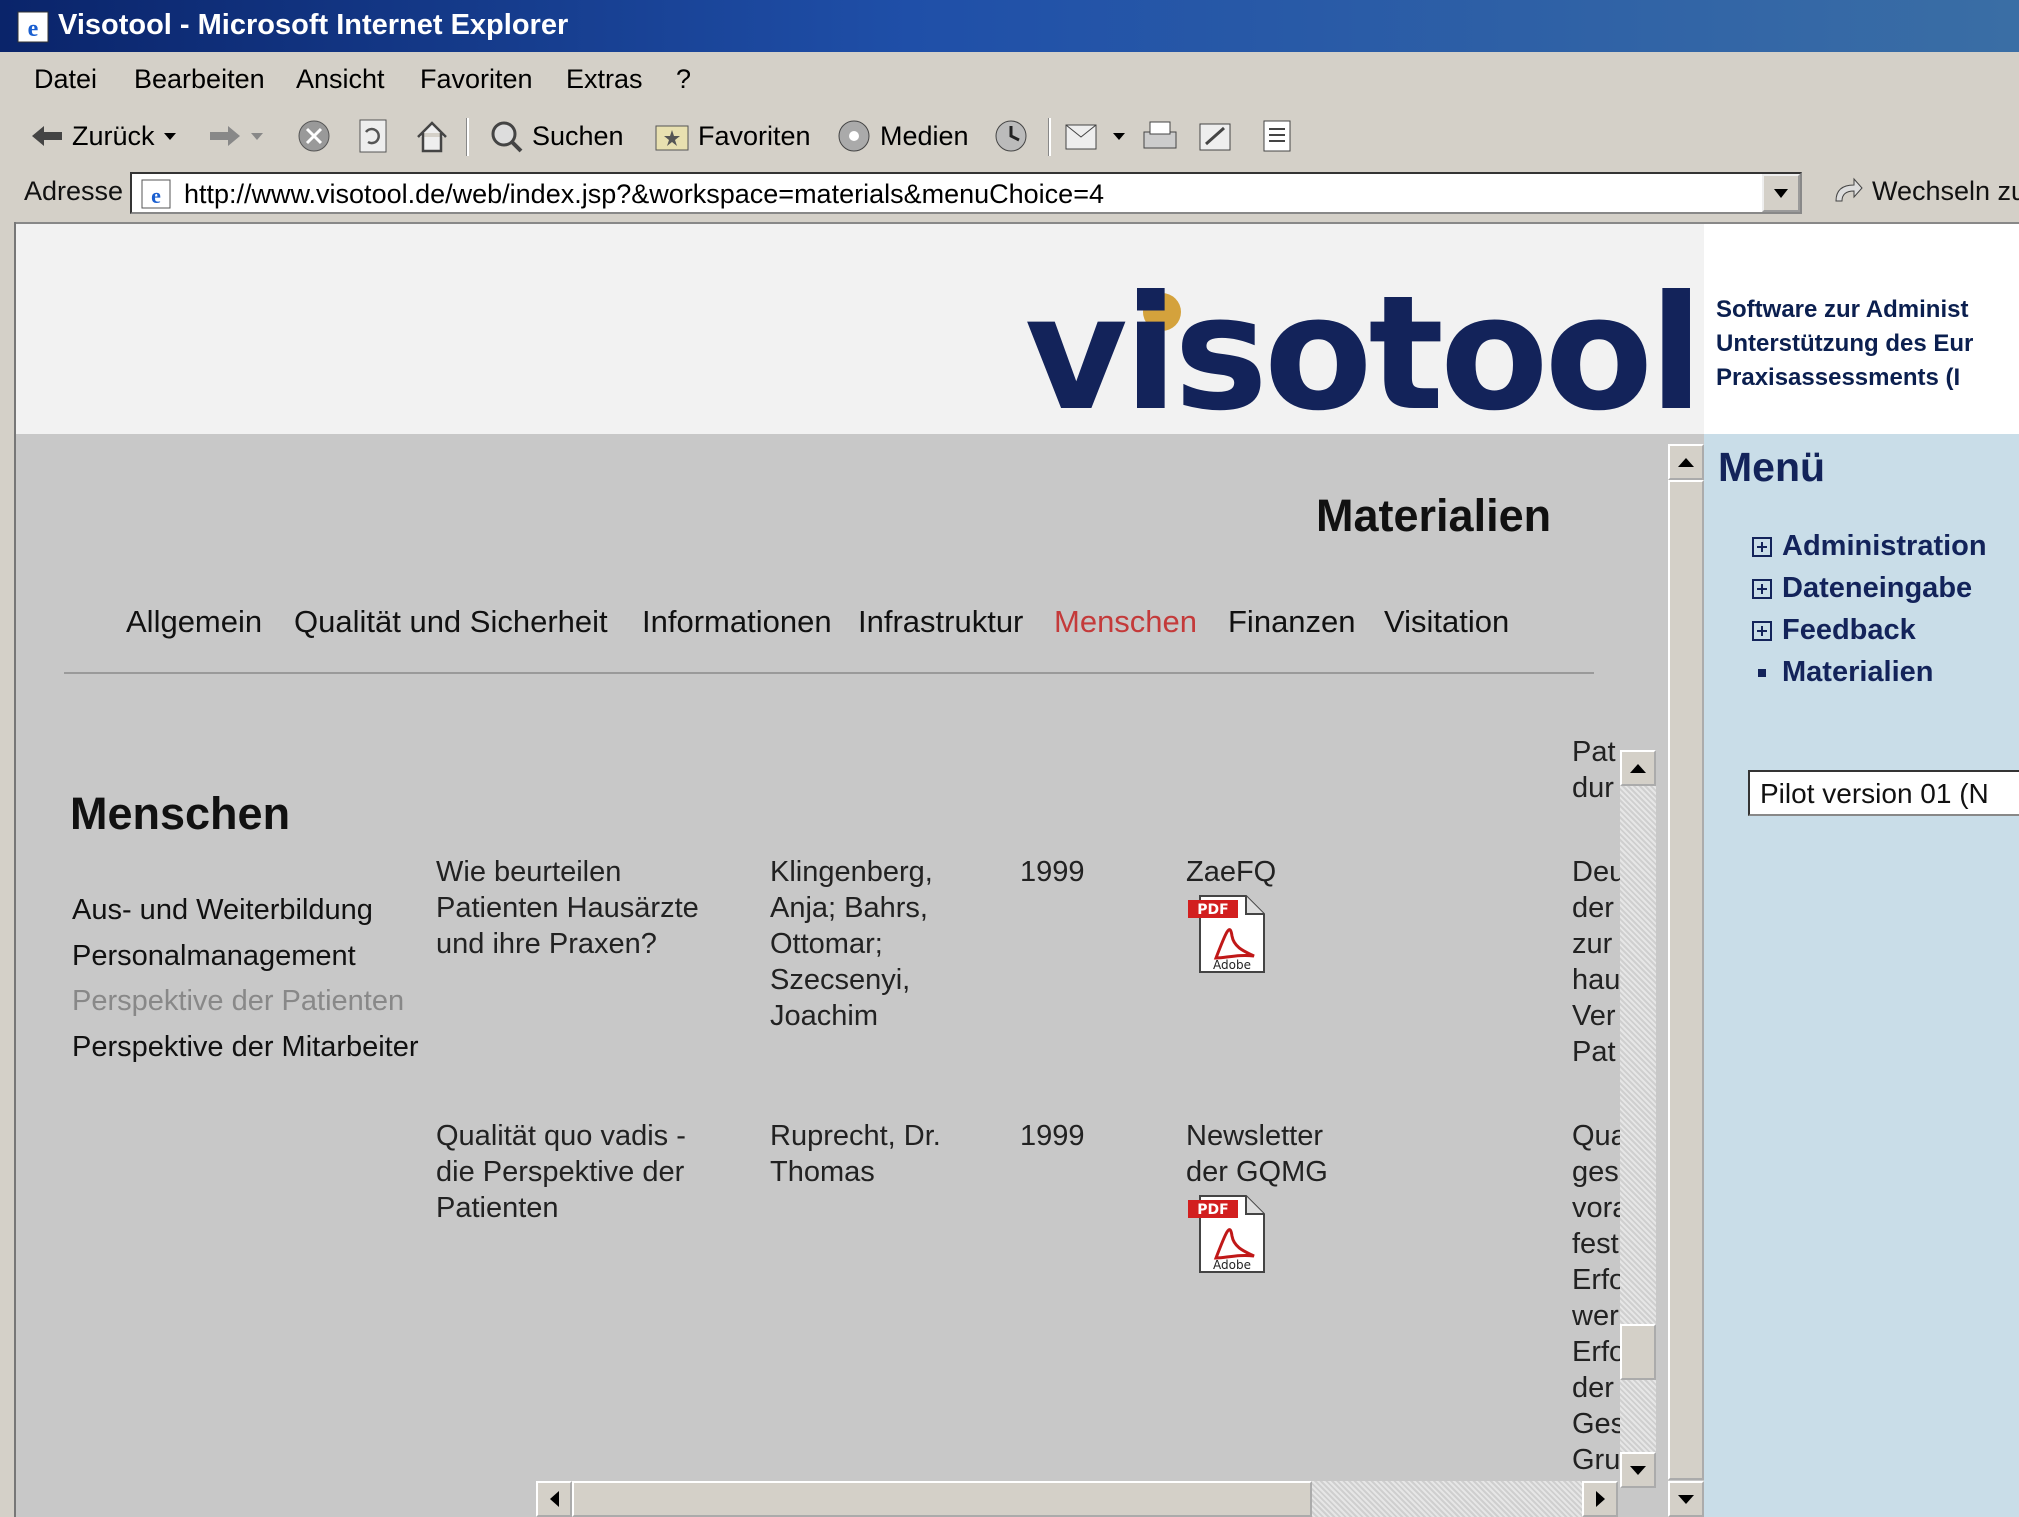 Image resolution: width=2019 pixels, height=1517 pixels. What do you see at coordinates (683, 79) in the screenshot?
I see `menu-help: ?` at bounding box center [683, 79].